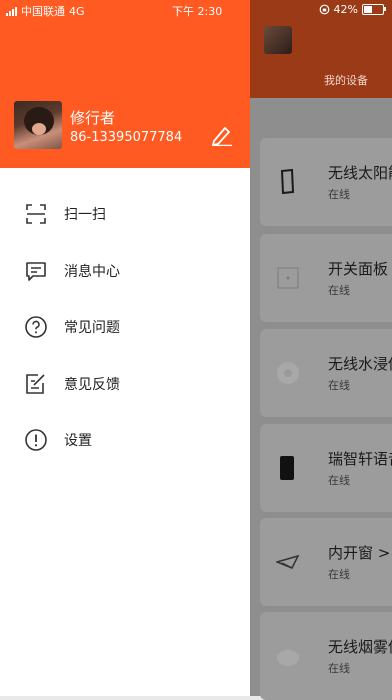 This screenshot has height=700, width=392. I want to click on status-right: 42%, so click(352, 9).